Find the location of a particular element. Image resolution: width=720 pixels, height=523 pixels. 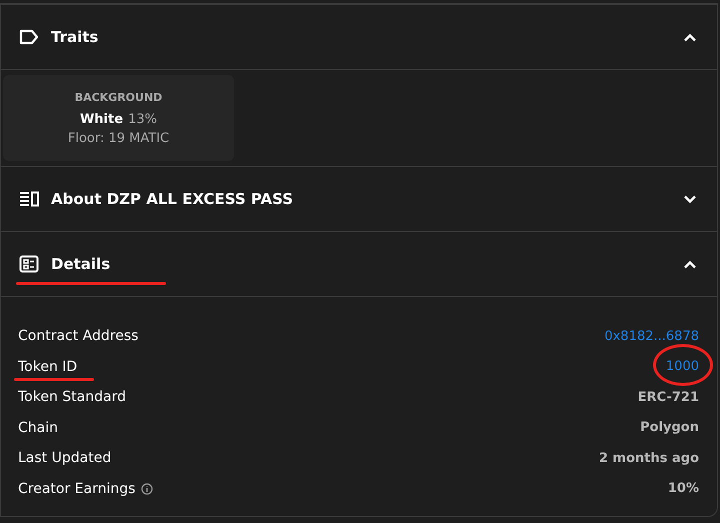

trait-card: BACKGROUND White 13% Floor: 19 MATIC is located at coordinates (118, 118).